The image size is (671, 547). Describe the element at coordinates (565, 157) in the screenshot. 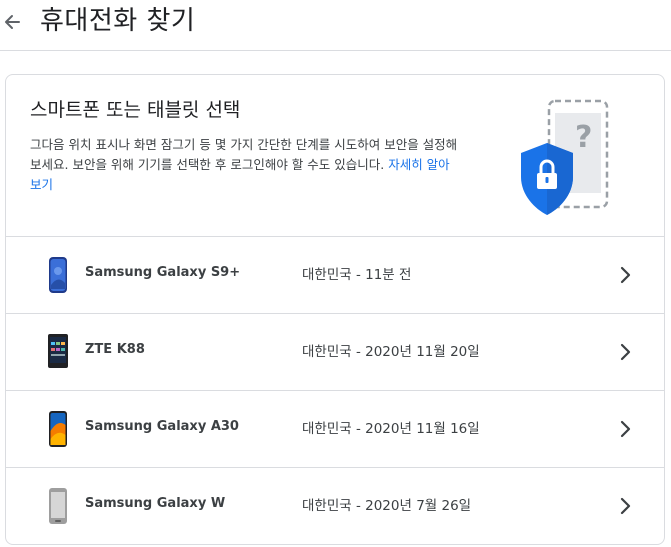

I see `device-security-illustration-icon: ?` at that location.